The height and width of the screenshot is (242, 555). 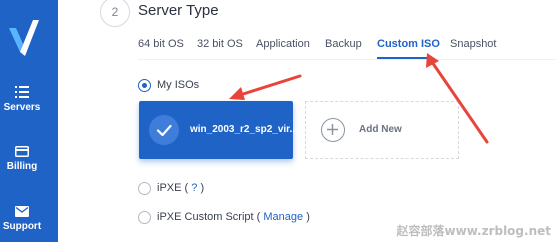 What do you see at coordinates (115, 13) in the screenshot?
I see `step-number: 2` at bounding box center [115, 13].